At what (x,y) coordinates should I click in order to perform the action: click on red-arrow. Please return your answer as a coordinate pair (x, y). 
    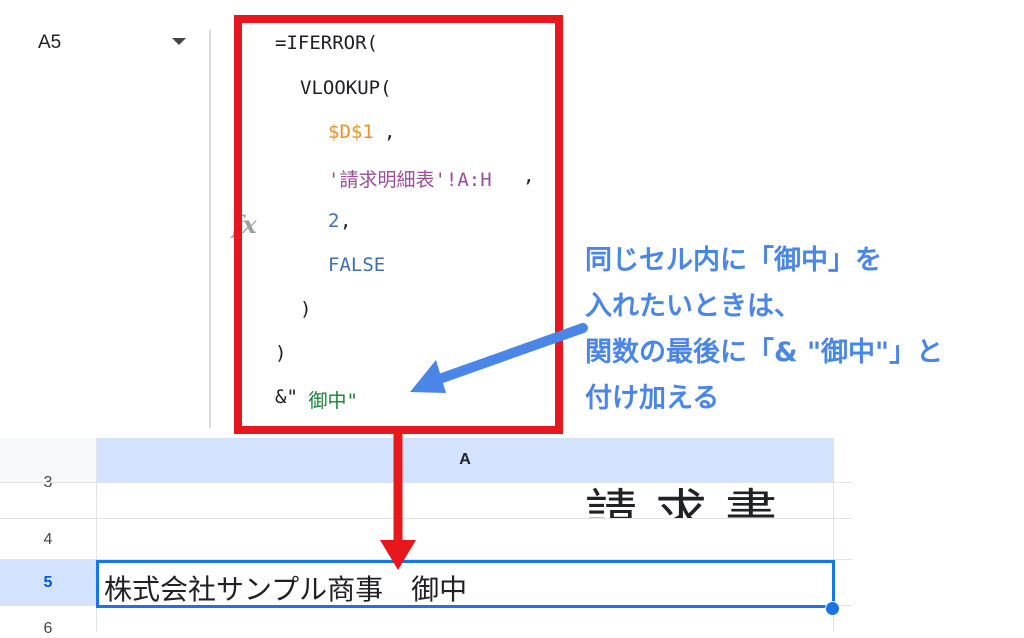
    Looking at the image, I should click on (398, 500).